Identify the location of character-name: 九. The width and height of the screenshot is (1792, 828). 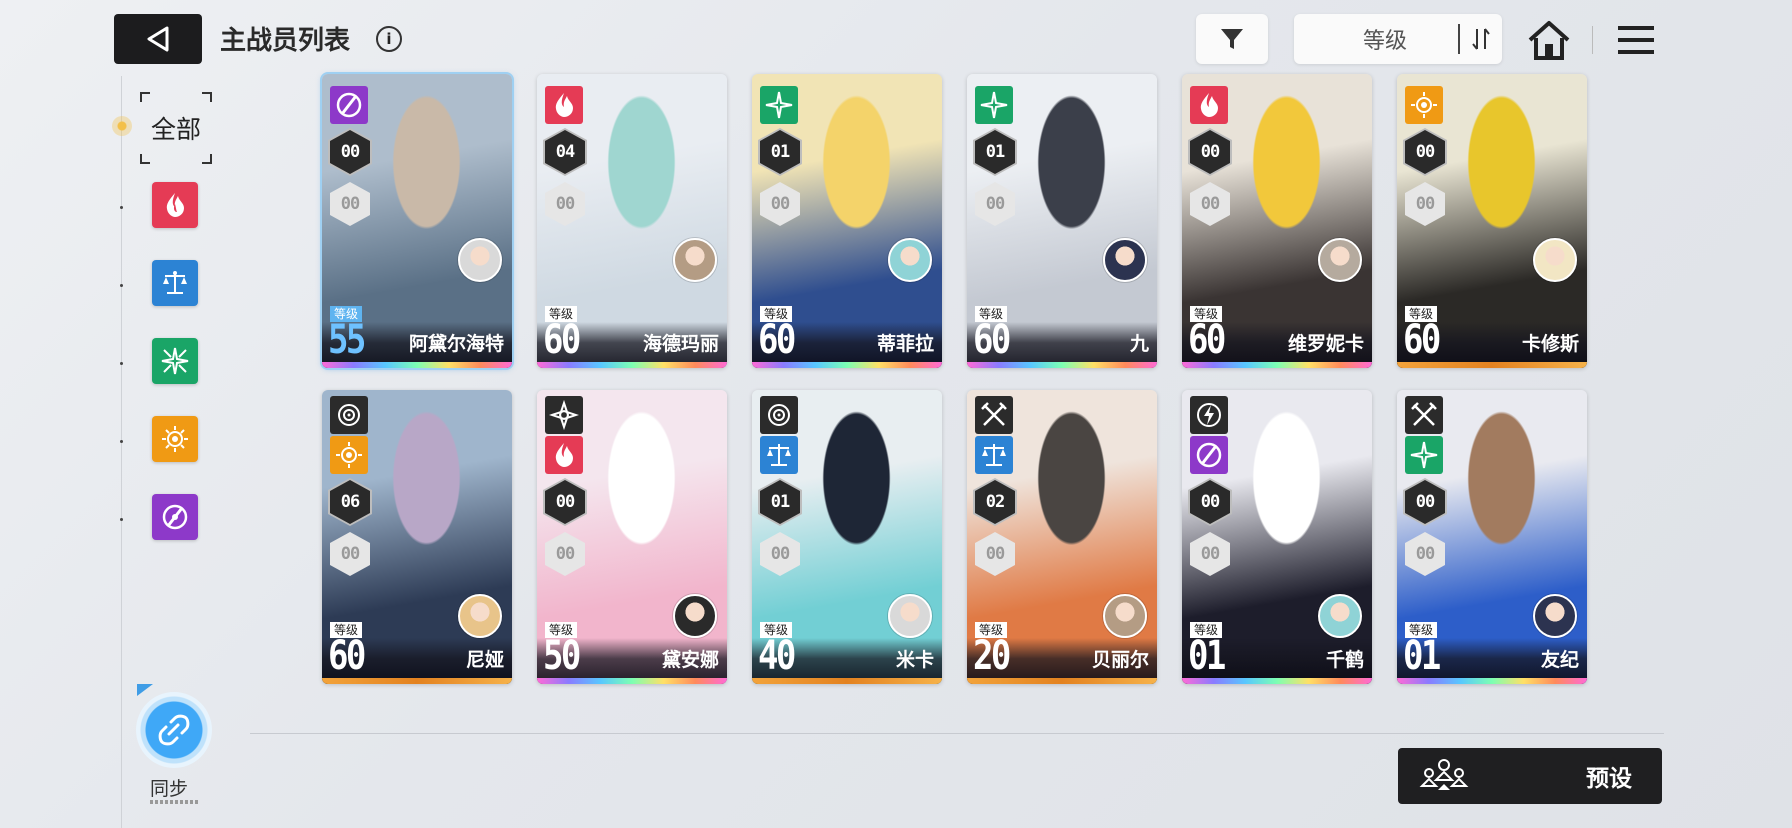
(1139, 344).